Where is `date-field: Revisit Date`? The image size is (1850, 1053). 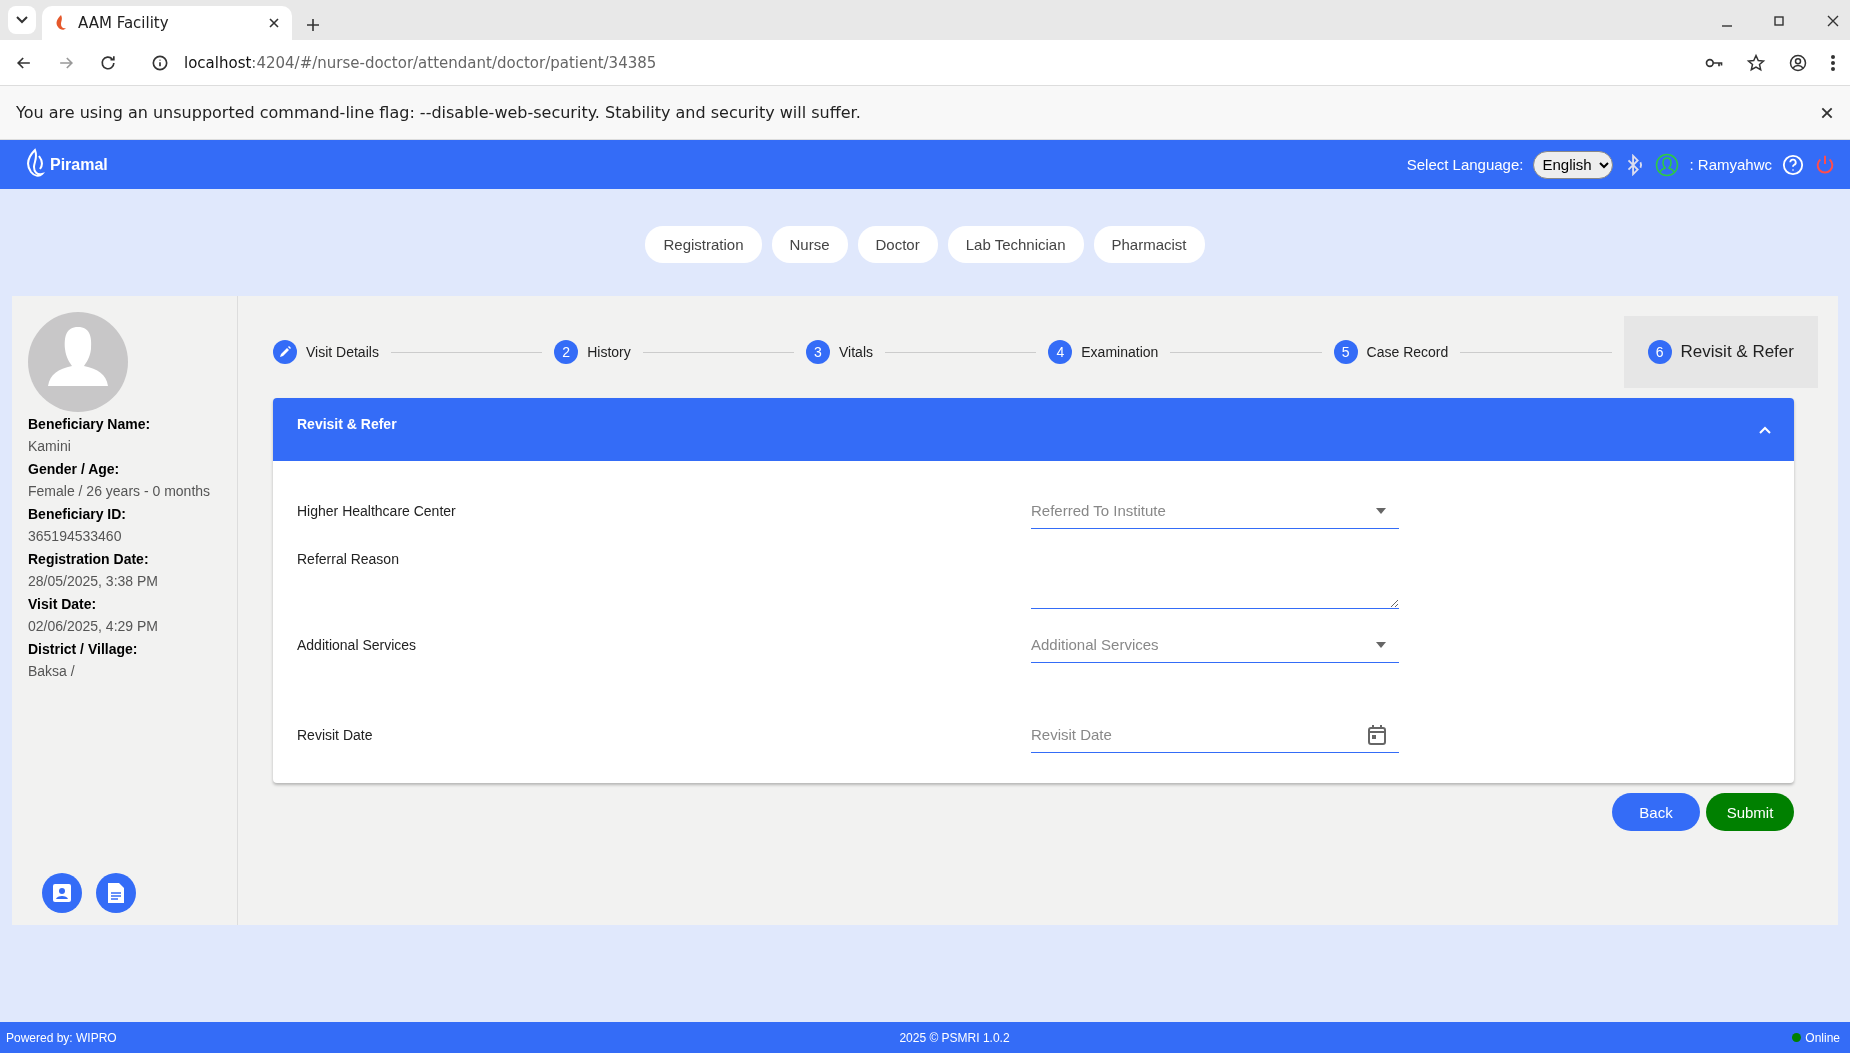
date-field: Revisit Date is located at coordinates (1215, 735).